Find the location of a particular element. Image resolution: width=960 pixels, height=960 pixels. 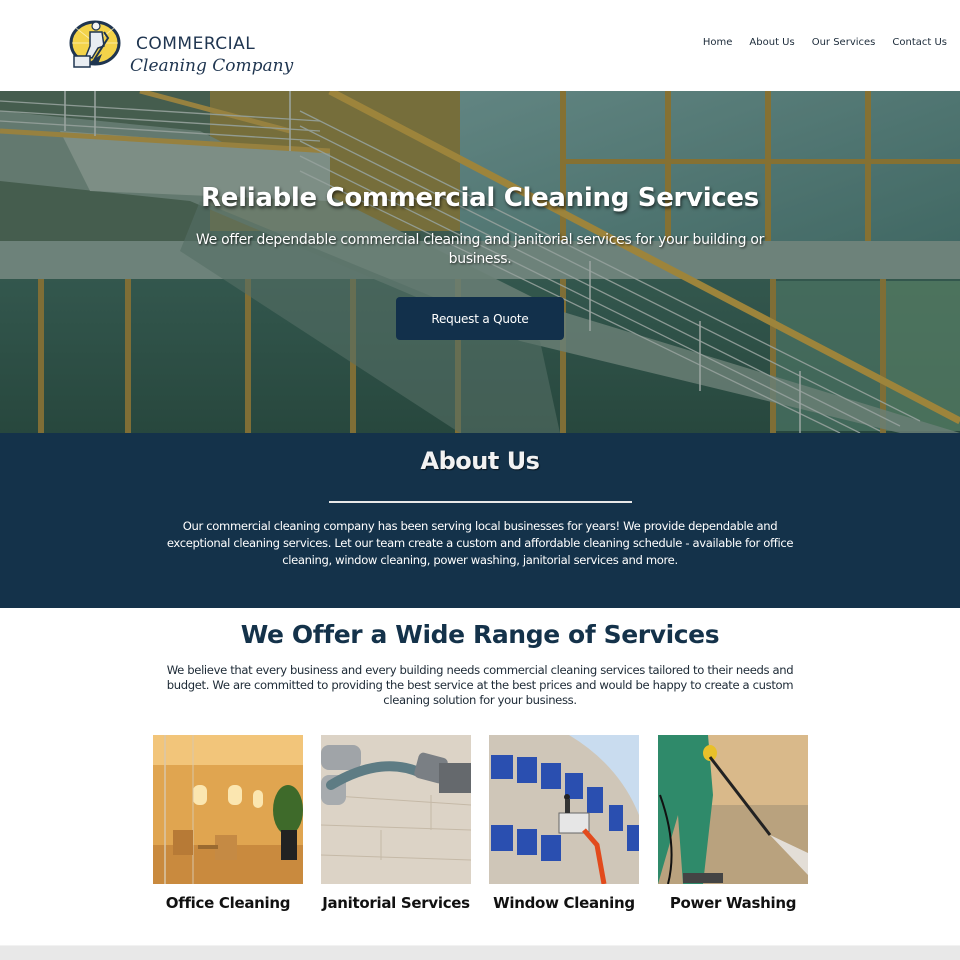

request-quote-button: Request a Quote is located at coordinates (480, 318).